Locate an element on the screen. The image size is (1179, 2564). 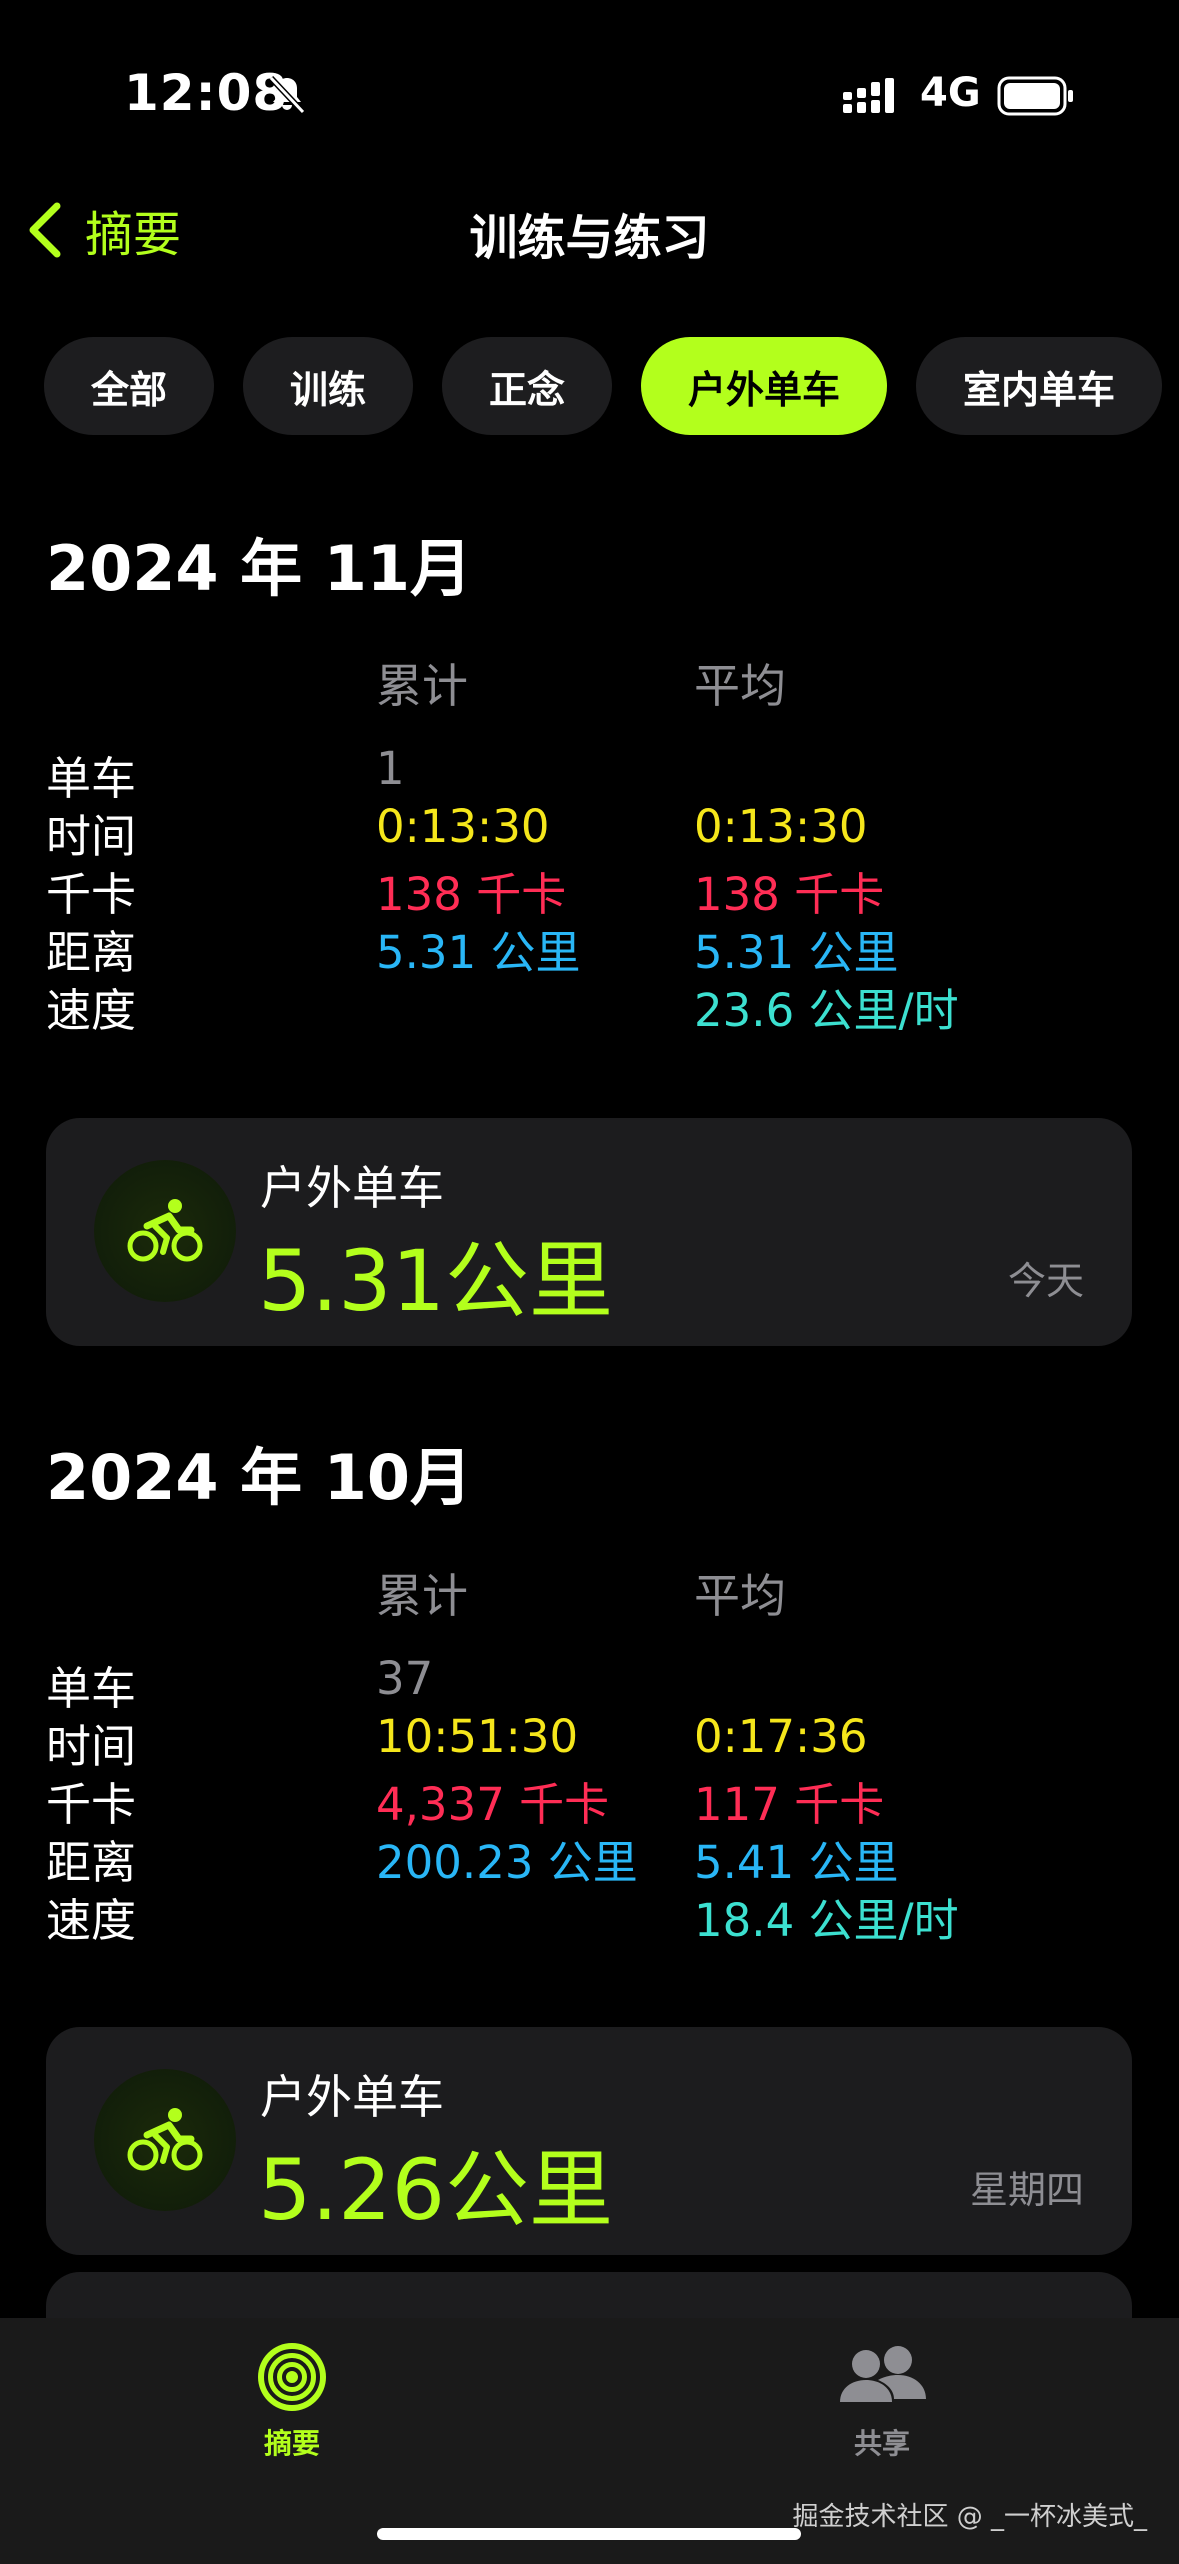
stat-total: 4,337 千卡 is located at coordinates (493, 1804).